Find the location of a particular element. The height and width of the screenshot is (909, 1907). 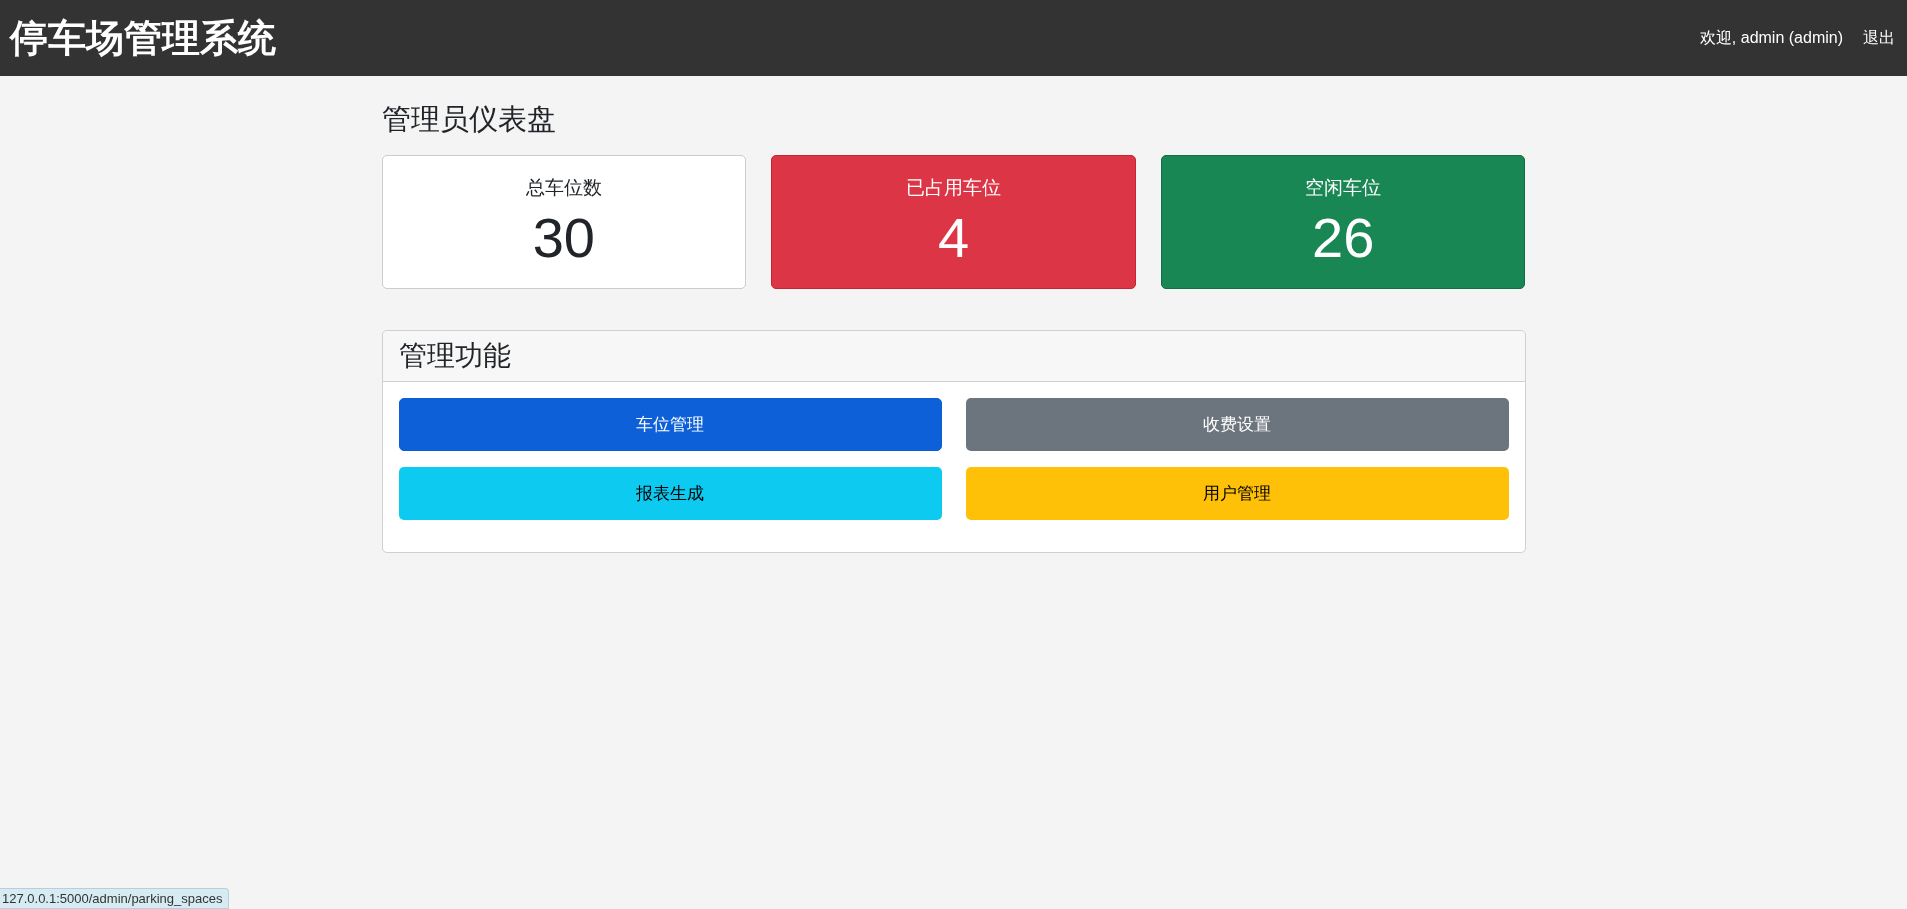

status-url: 127.0.0.1:5000/admin/parking_spaces is located at coordinates (115, 898).